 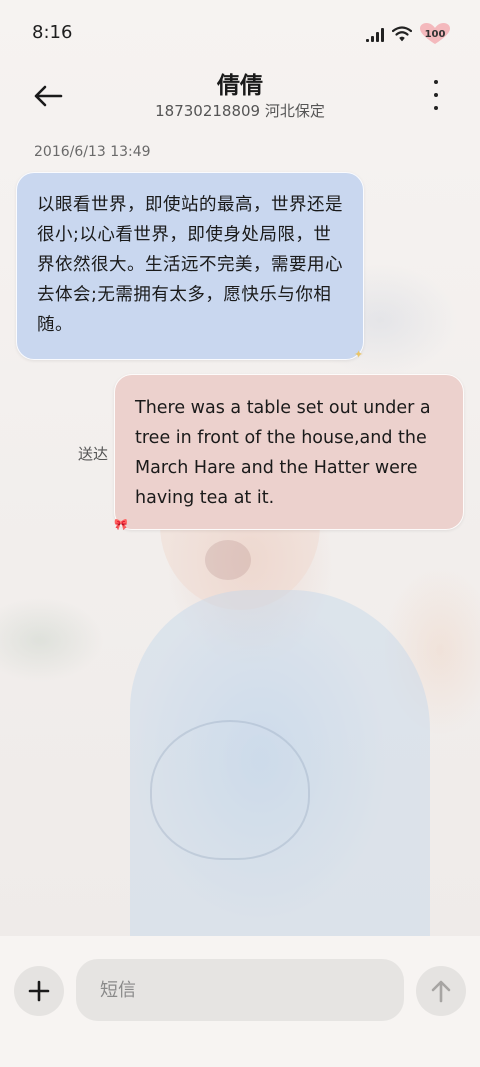 I want to click on conversation-header: 倩倩 18730218809 河北保定, so click(x=240, y=98).